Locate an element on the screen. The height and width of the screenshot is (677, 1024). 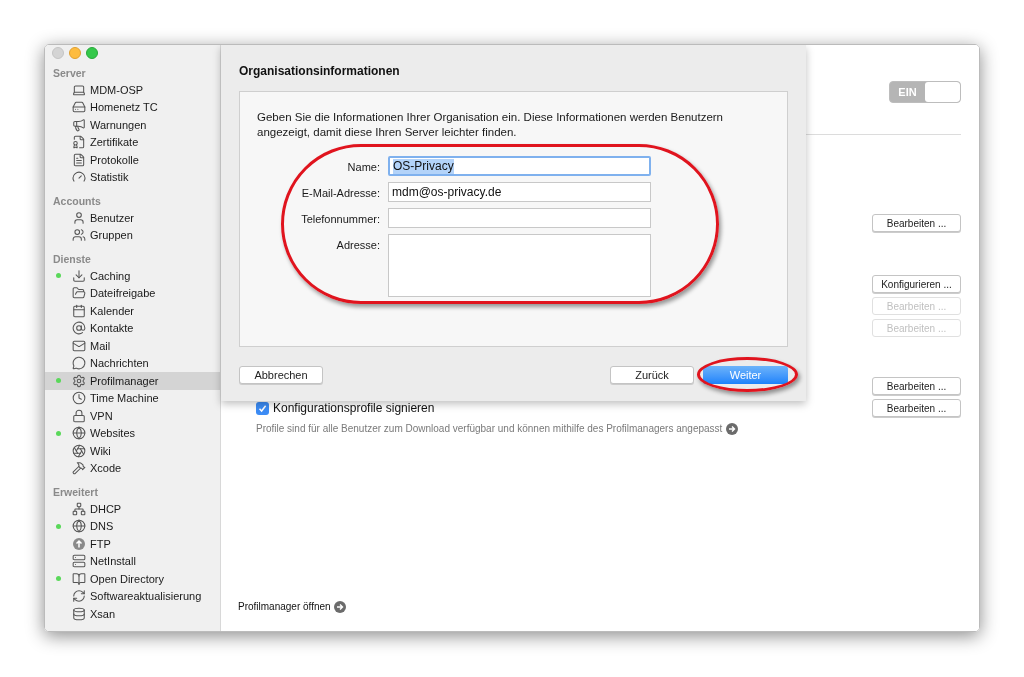
sidebar-label: Nachrichten is located at coordinates (119, 363).